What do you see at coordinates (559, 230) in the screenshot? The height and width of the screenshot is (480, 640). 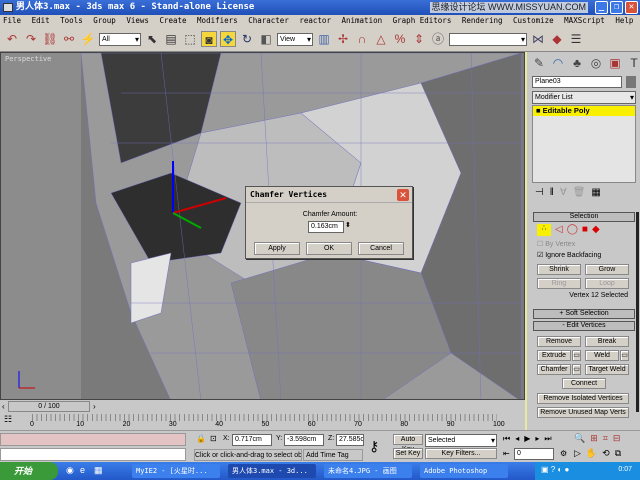 I see `edge-level-icon: ◁` at bounding box center [559, 230].